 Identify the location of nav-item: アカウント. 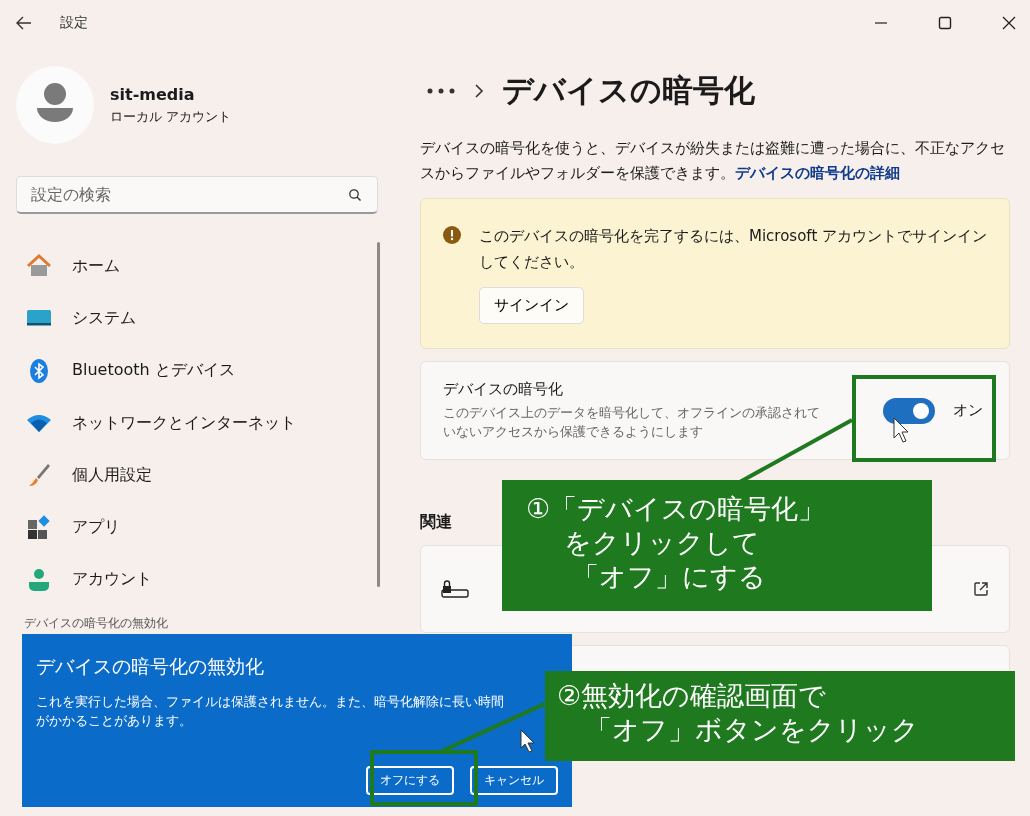
(196, 580).